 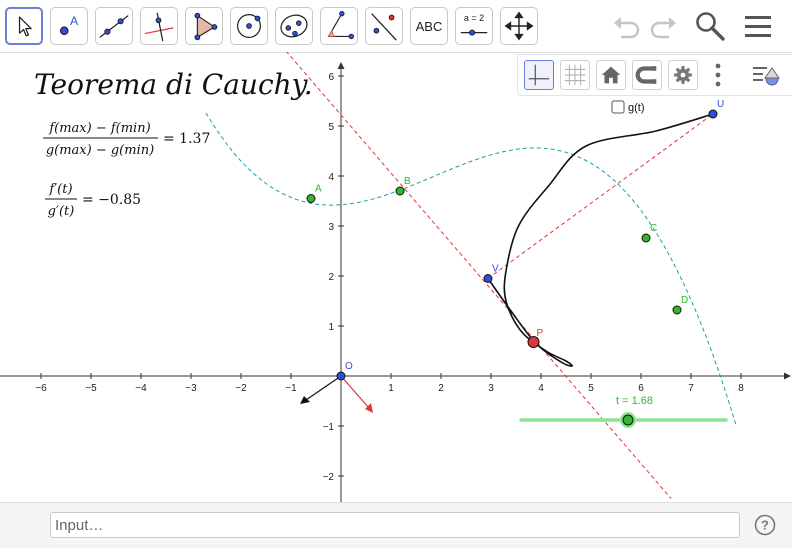 I want to click on x-tick-label: −6, so click(x=41, y=388).